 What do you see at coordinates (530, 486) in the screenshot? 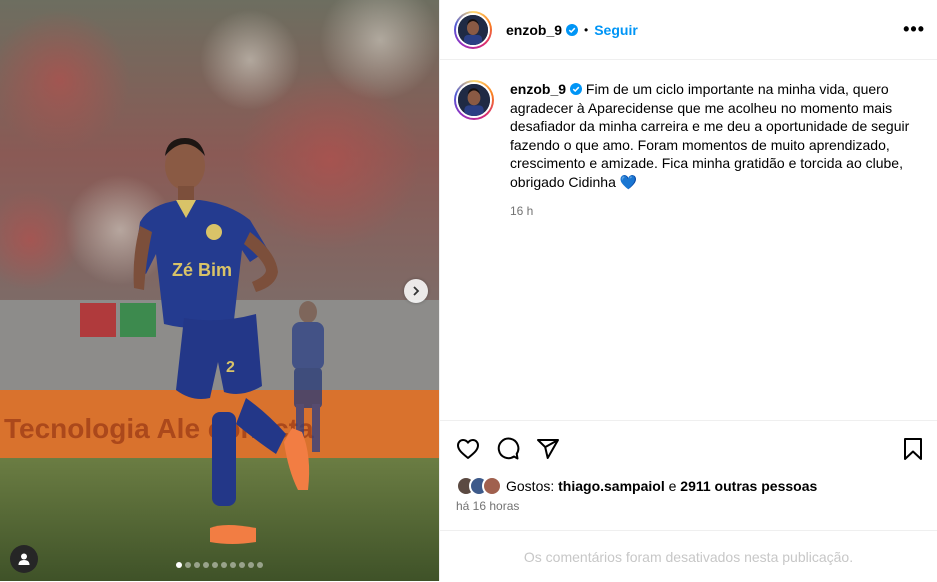
I see `likes-prefix: Gostos:` at bounding box center [530, 486].